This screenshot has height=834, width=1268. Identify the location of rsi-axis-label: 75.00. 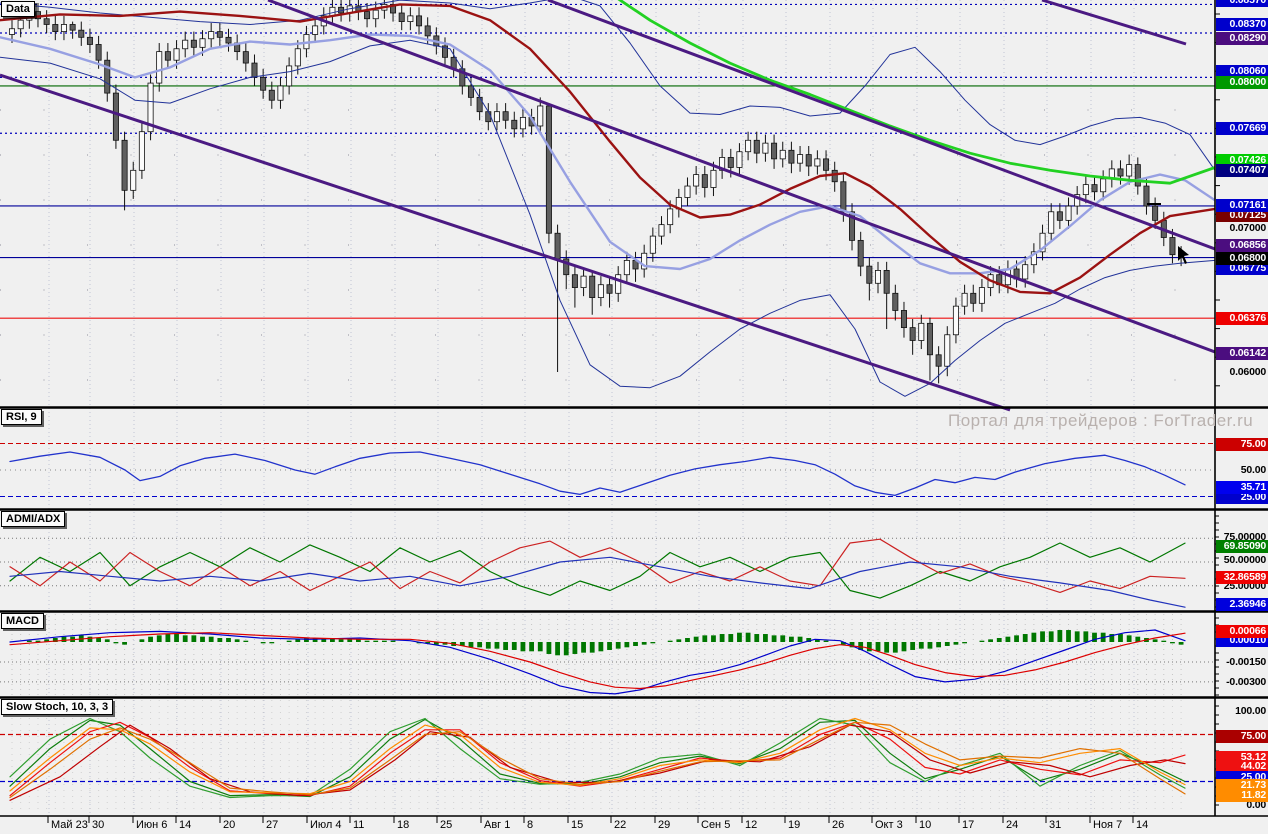
(1242, 444).